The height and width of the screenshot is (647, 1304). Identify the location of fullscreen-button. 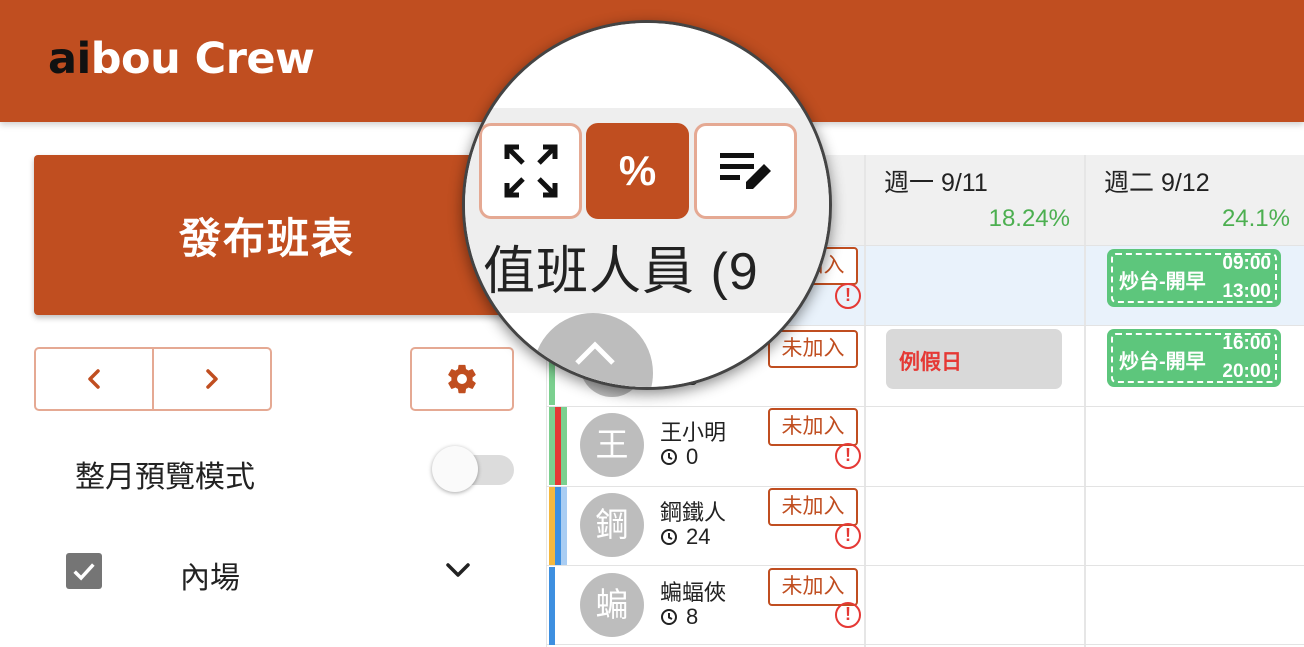
(530, 171).